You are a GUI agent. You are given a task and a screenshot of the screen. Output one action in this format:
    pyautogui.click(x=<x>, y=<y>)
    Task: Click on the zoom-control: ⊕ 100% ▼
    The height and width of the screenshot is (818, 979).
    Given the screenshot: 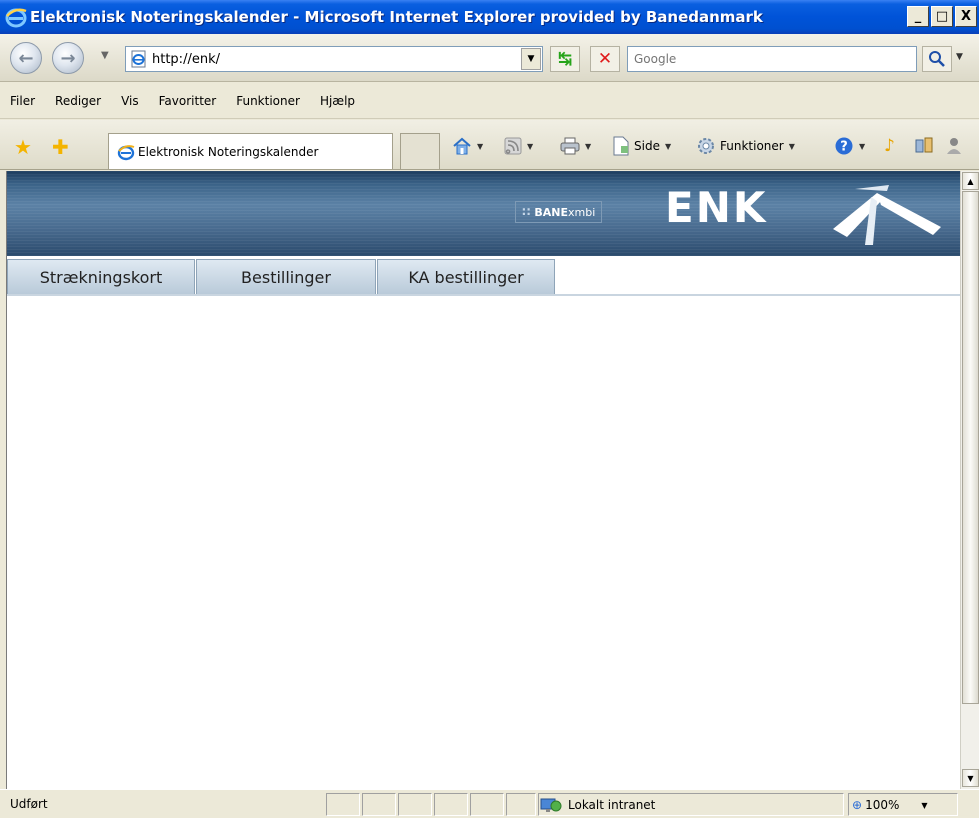 What is the action you would take?
    pyautogui.click(x=890, y=805)
    